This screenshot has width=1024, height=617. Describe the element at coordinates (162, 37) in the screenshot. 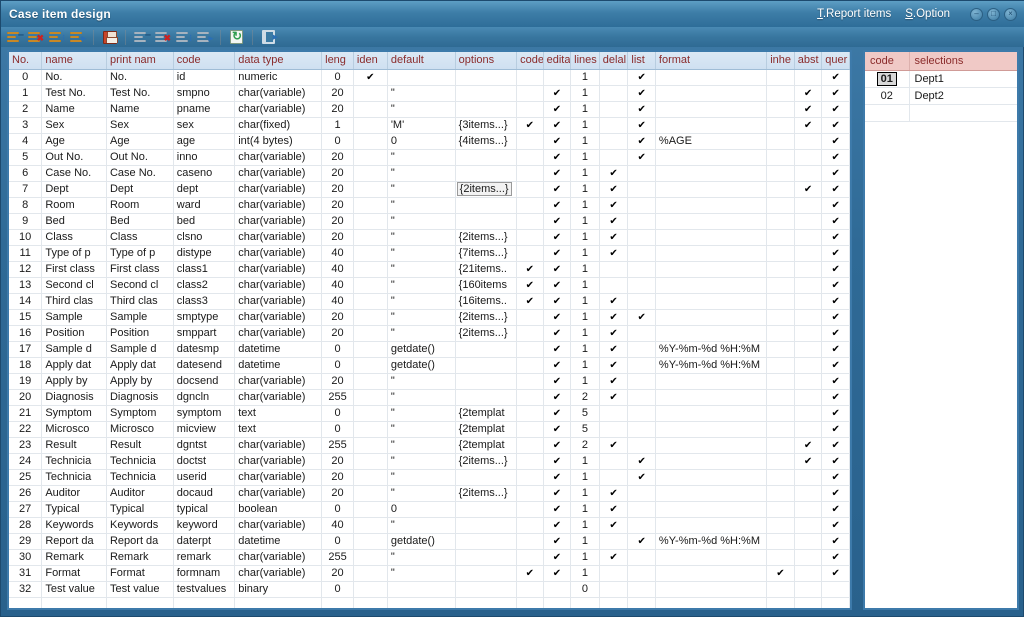

I see `delete-row-button: ✖` at that location.